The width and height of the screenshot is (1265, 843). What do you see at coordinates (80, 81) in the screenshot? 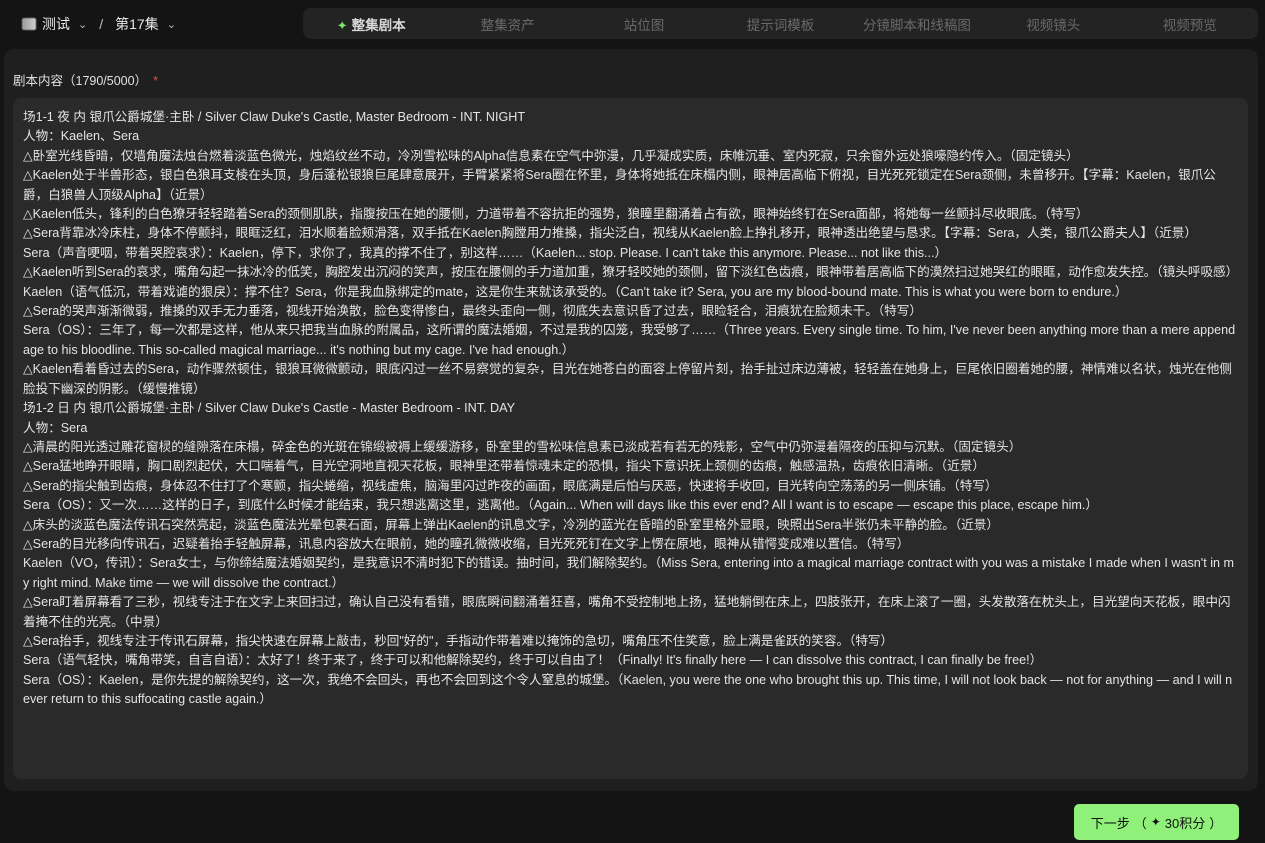
I see `script-field-label-text: 剧本内容（1790/5000）` at bounding box center [80, 81].